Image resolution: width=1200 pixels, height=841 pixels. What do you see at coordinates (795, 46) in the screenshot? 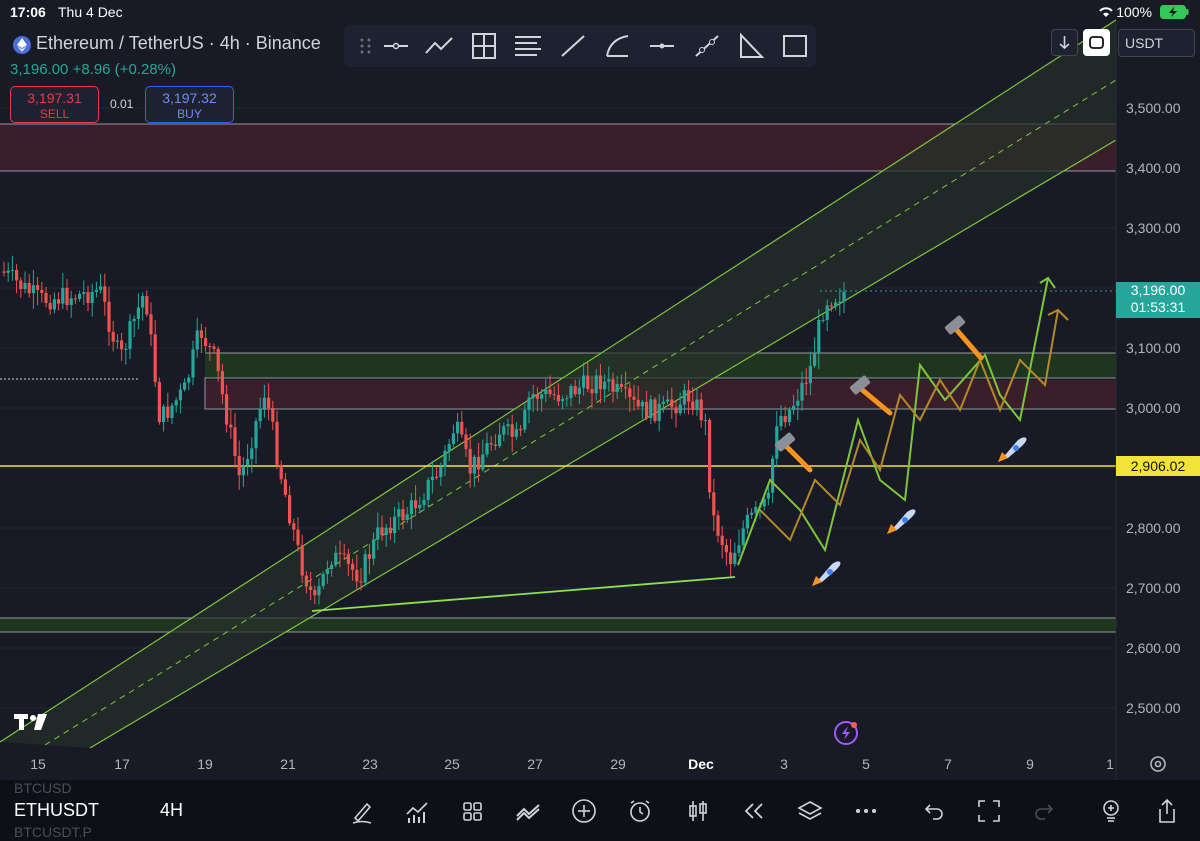
I see `rectangle-icon` at bounding box center [795, 46].